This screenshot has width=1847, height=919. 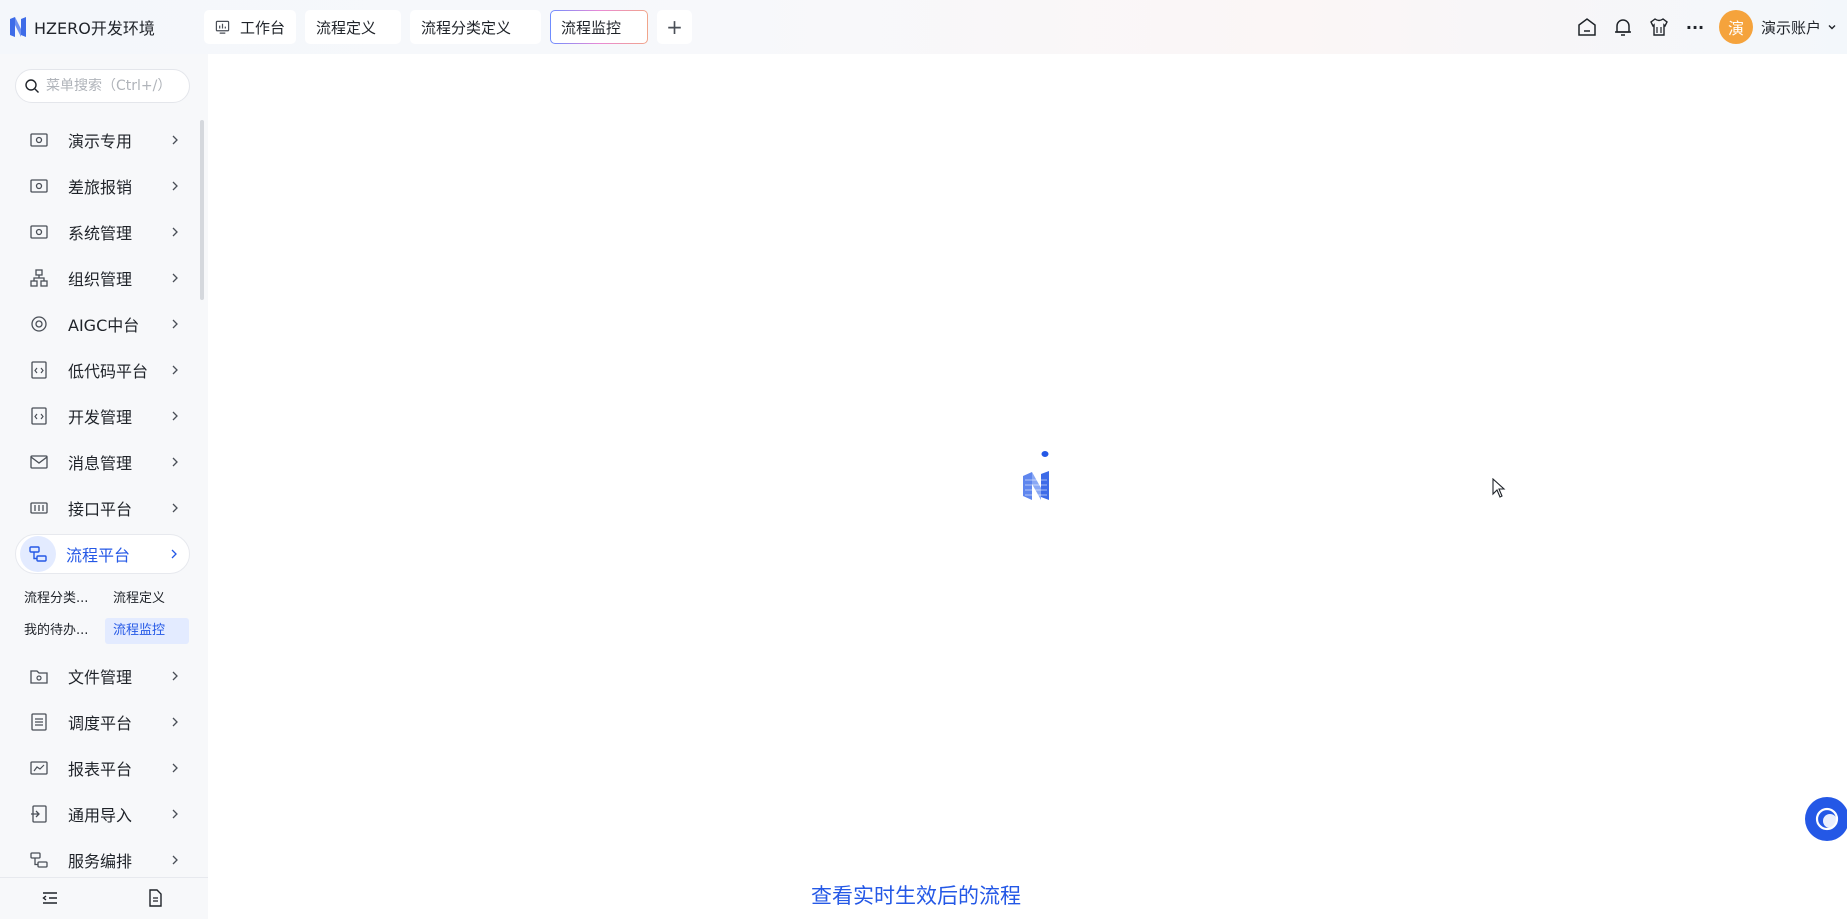 I want to click on sidebar-item-dev: 开发管理, so click(x=102, y=416).